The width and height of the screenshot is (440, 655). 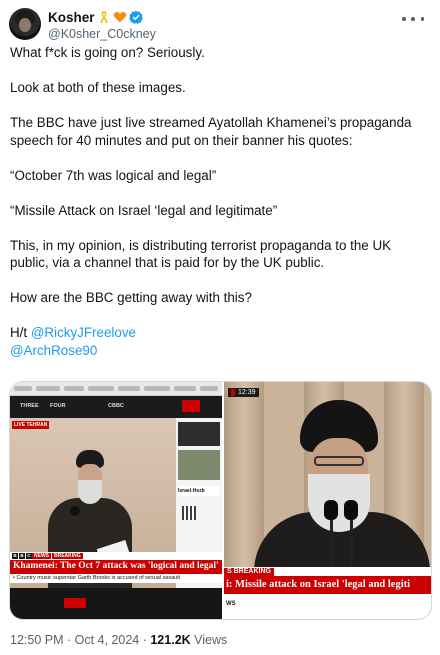 I want to click on display-name: Kosher, so click(x=71, y=17).